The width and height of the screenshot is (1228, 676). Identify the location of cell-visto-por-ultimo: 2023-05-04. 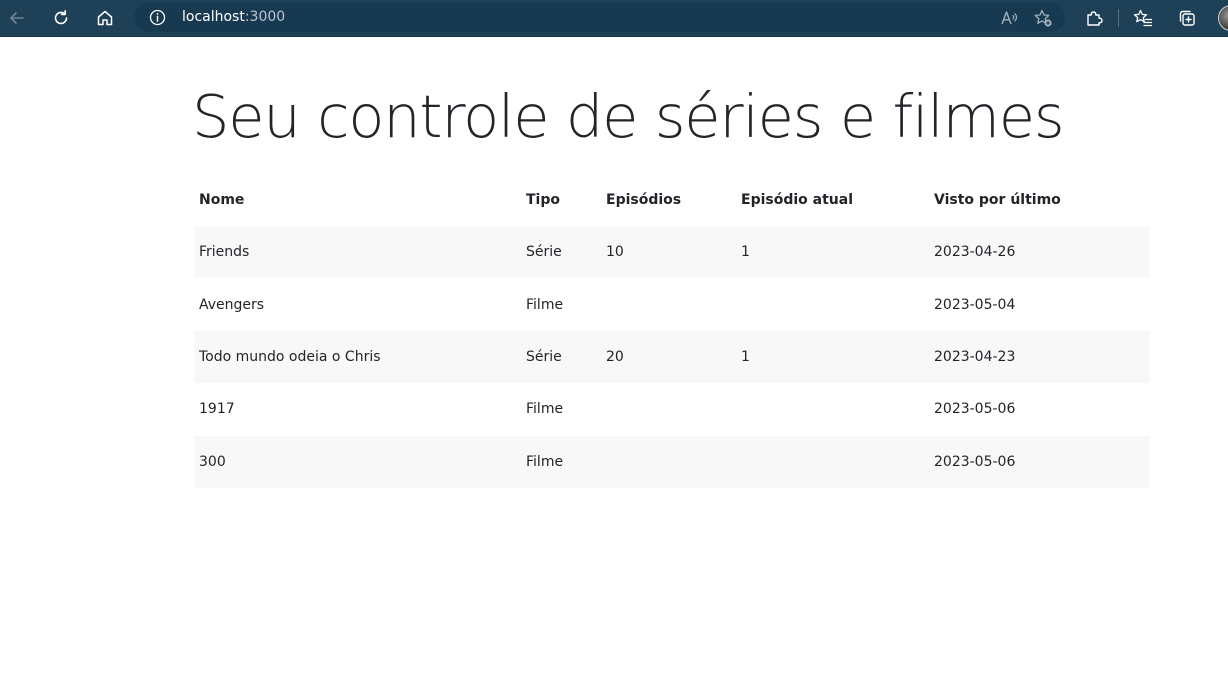
(975, 304).